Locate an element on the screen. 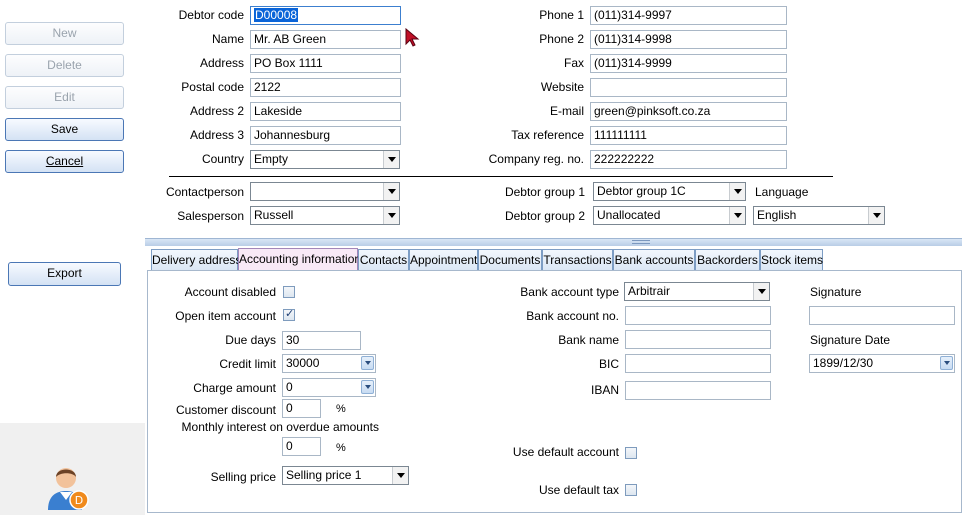 Image resolution: width=962 pixels, height=515 pixels. customer-discount-unit: % is located at coordinates (341, 409).